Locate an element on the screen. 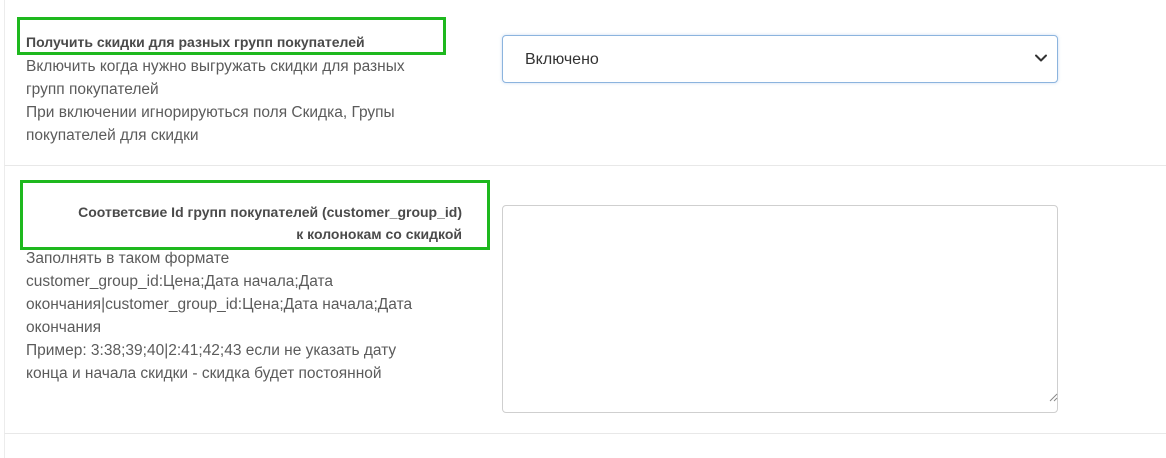 This screenshot has width=1166, height=458. group-discounts-select: Включено is located at coordinates (780, 59).